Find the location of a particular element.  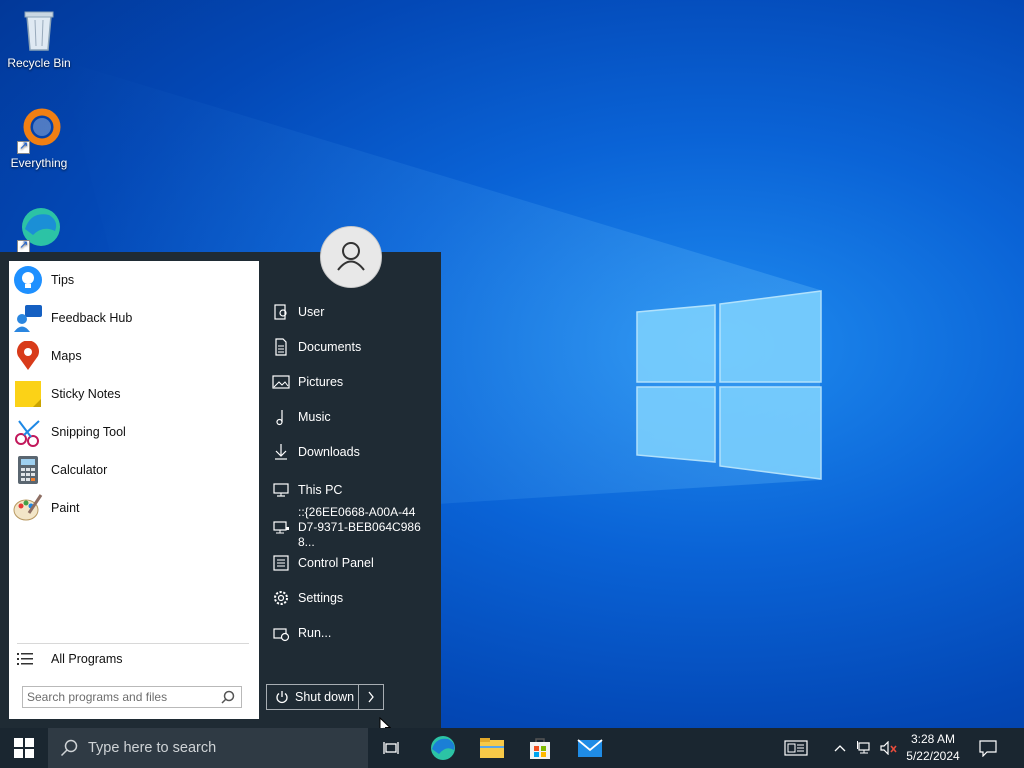

run-icon is located at coordinates (281, 633).